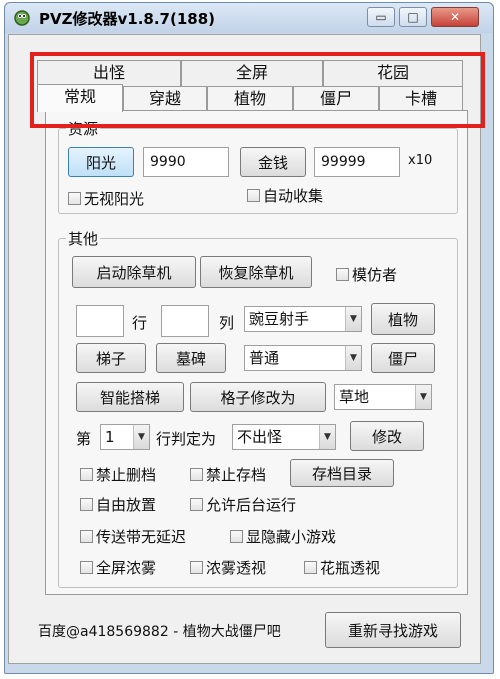  Describe the element at coordinates (236, 568) in the screenshot. I see `fog-see-through-label: 浓雾透视` at that location.